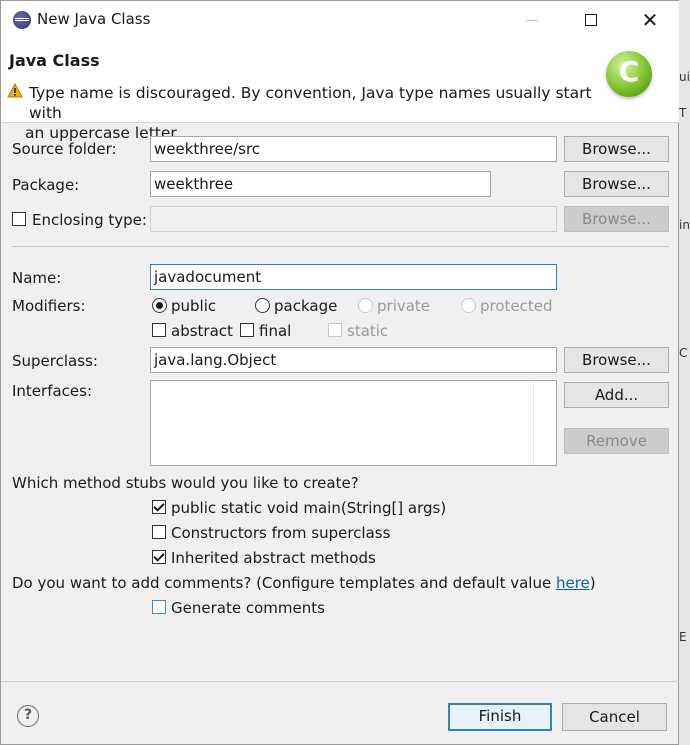  What do you see at coordinates (55, 361) in the screenshot?
I see `superclass-label: Superclass:` at bounding box center [55, 361].